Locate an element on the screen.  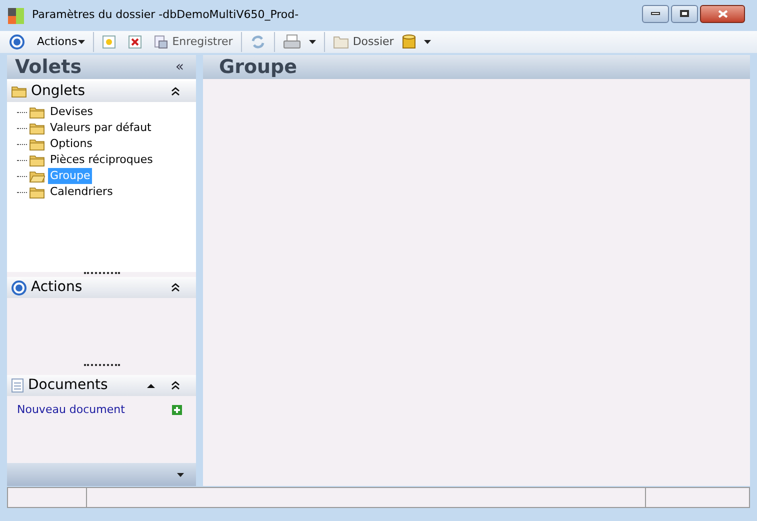
print-button is located at coordinates (299, 42).